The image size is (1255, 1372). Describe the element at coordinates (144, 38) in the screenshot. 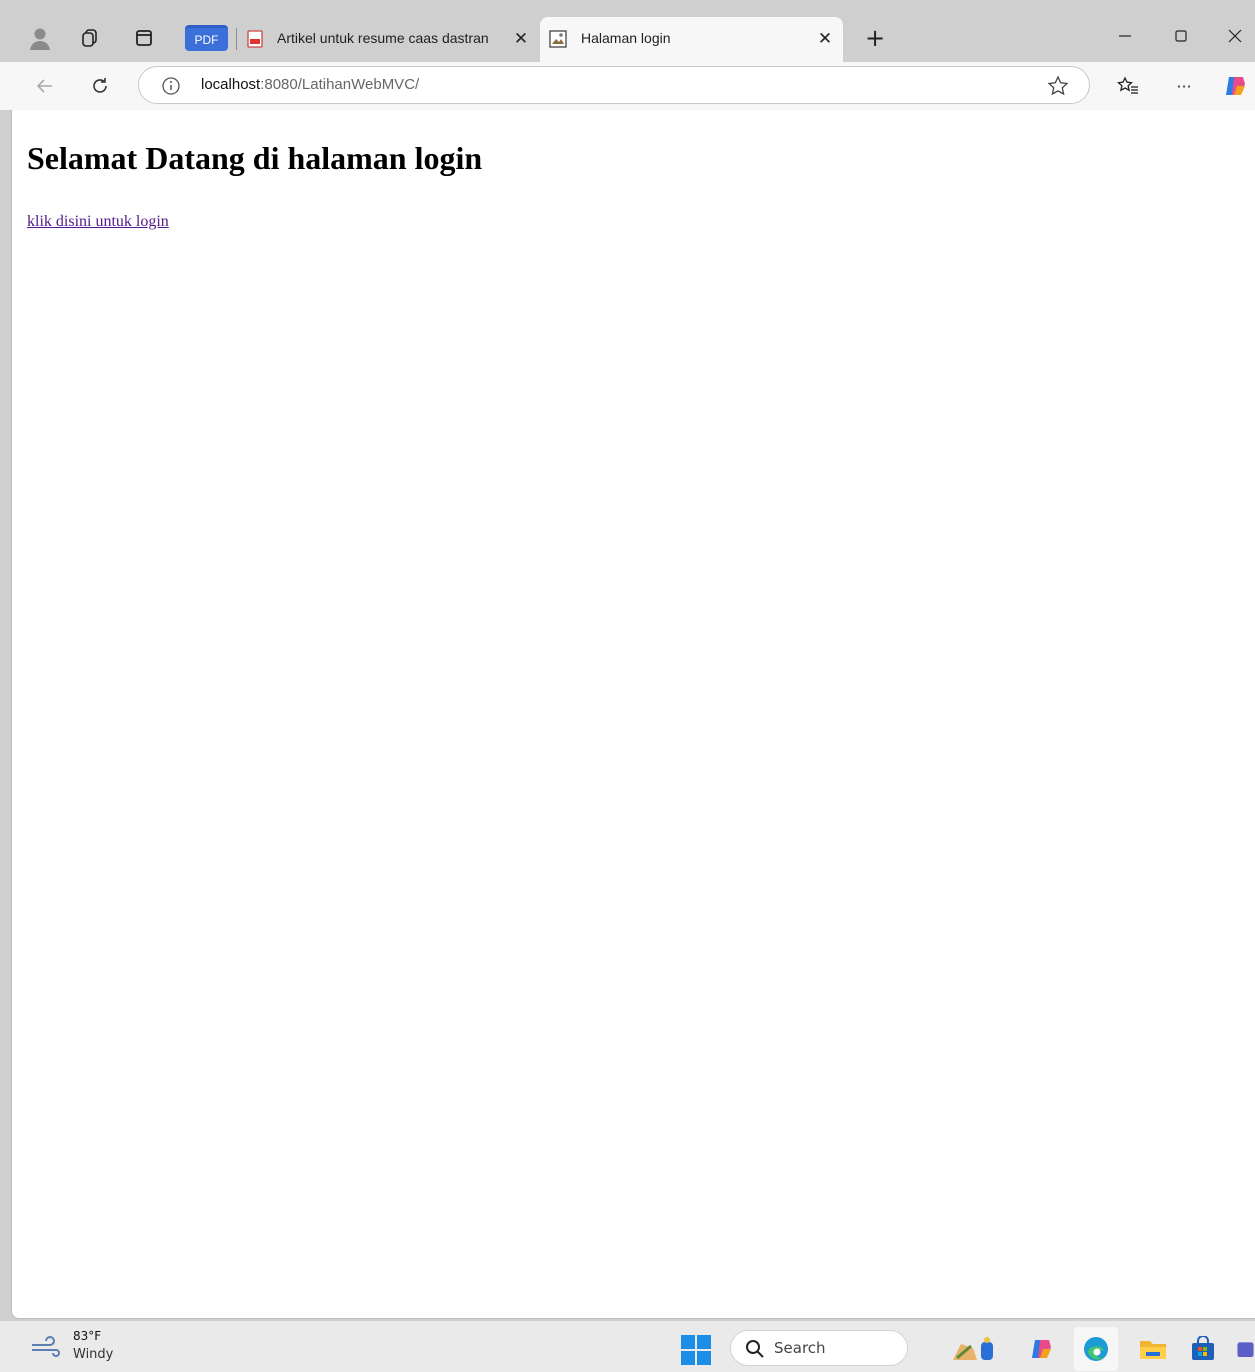

I see `vertical-tabs-icon` at that location.